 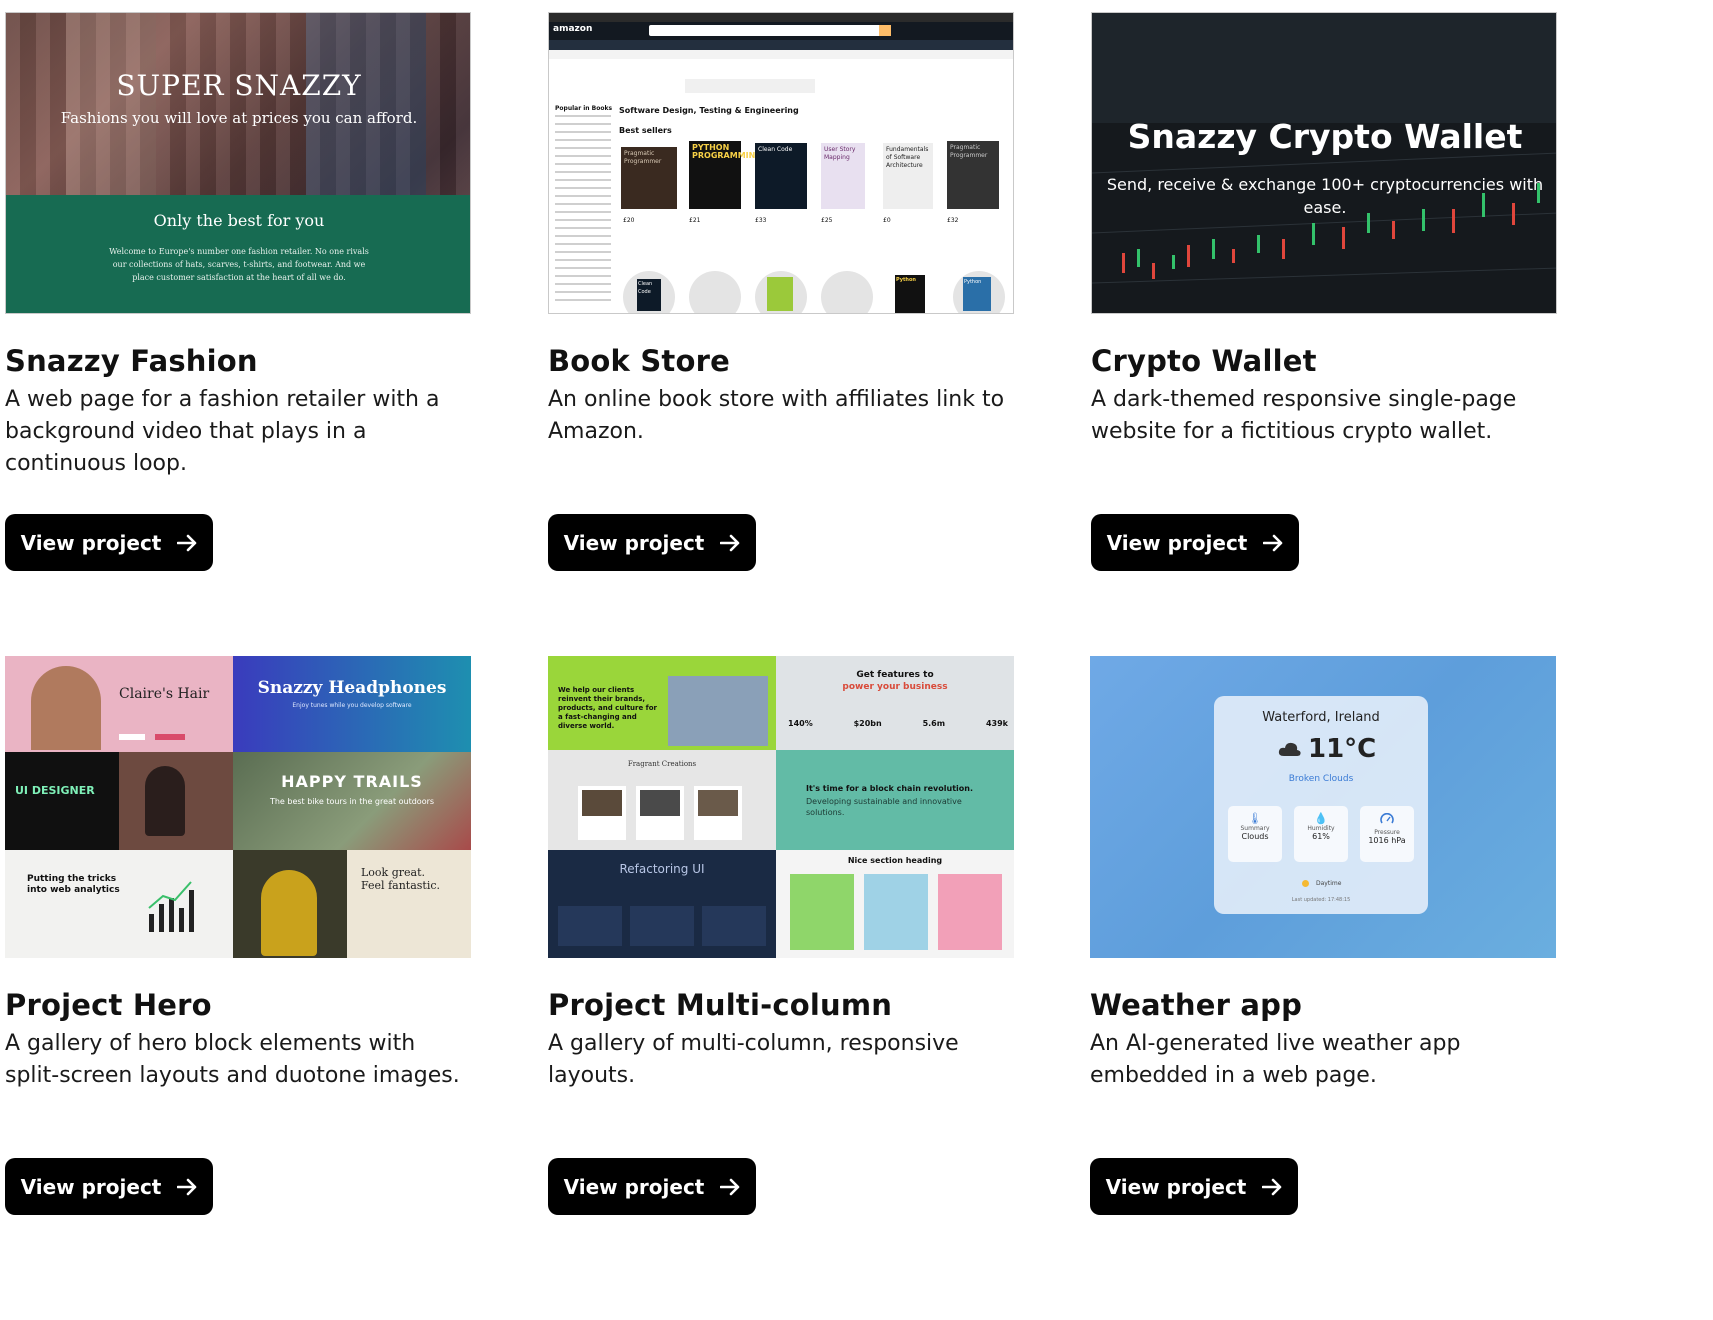 What do you see at coordinates (1321, 717) in the screenshot?
I see `weather-location: Waterford, Ireland` at bounding box center [1321, 717].